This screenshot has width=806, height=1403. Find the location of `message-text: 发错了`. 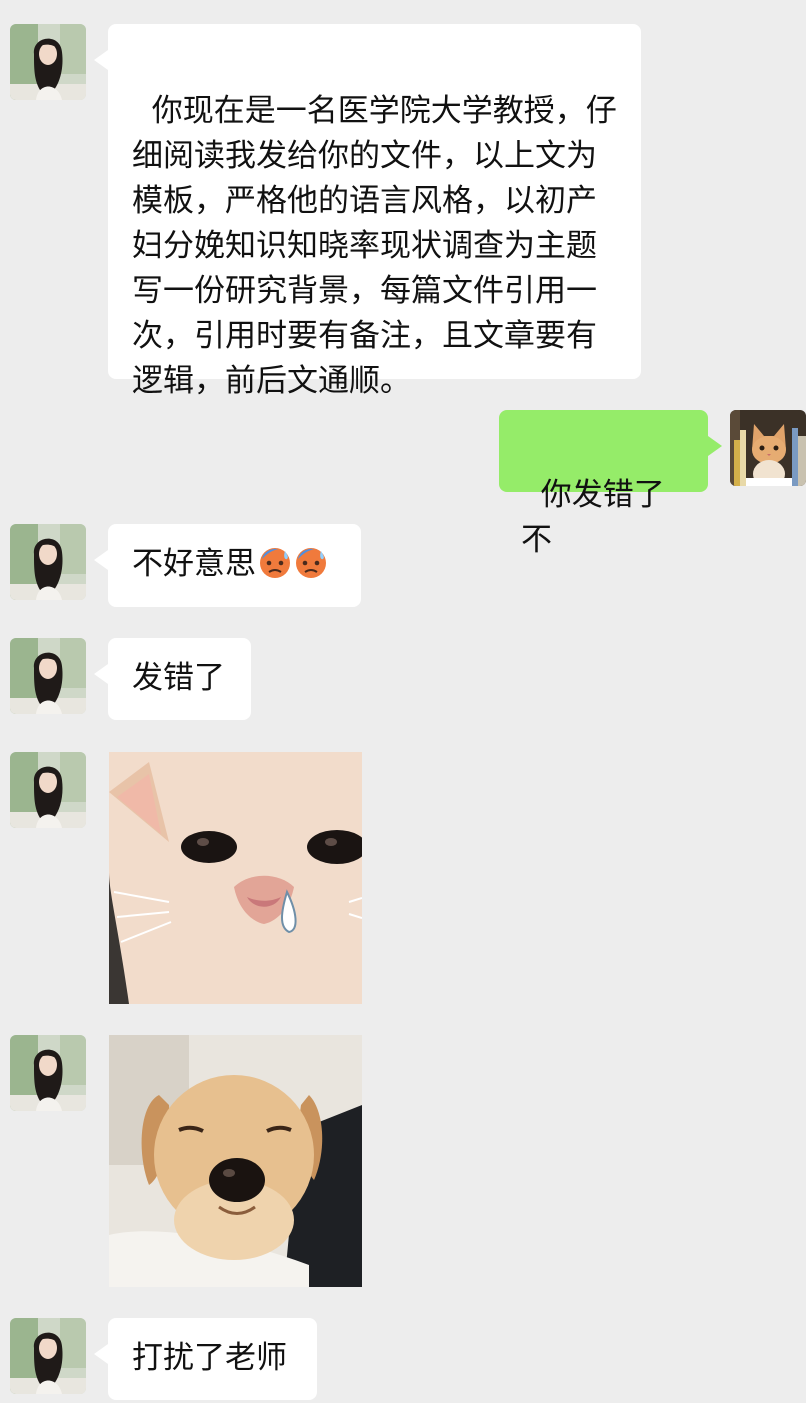

message-text: 发错了 is located at coordinates (178, 678).